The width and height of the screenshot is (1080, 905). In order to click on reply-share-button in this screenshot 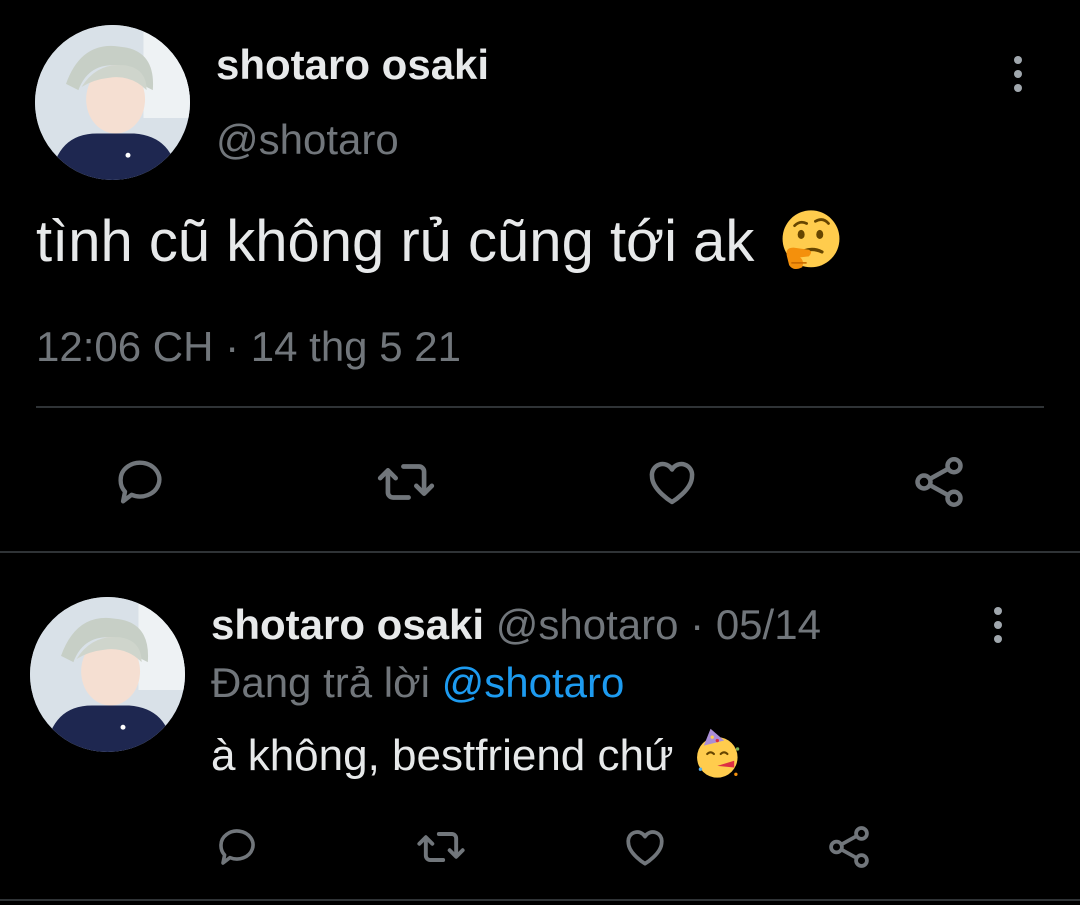, I will do `click(849, 847)`.